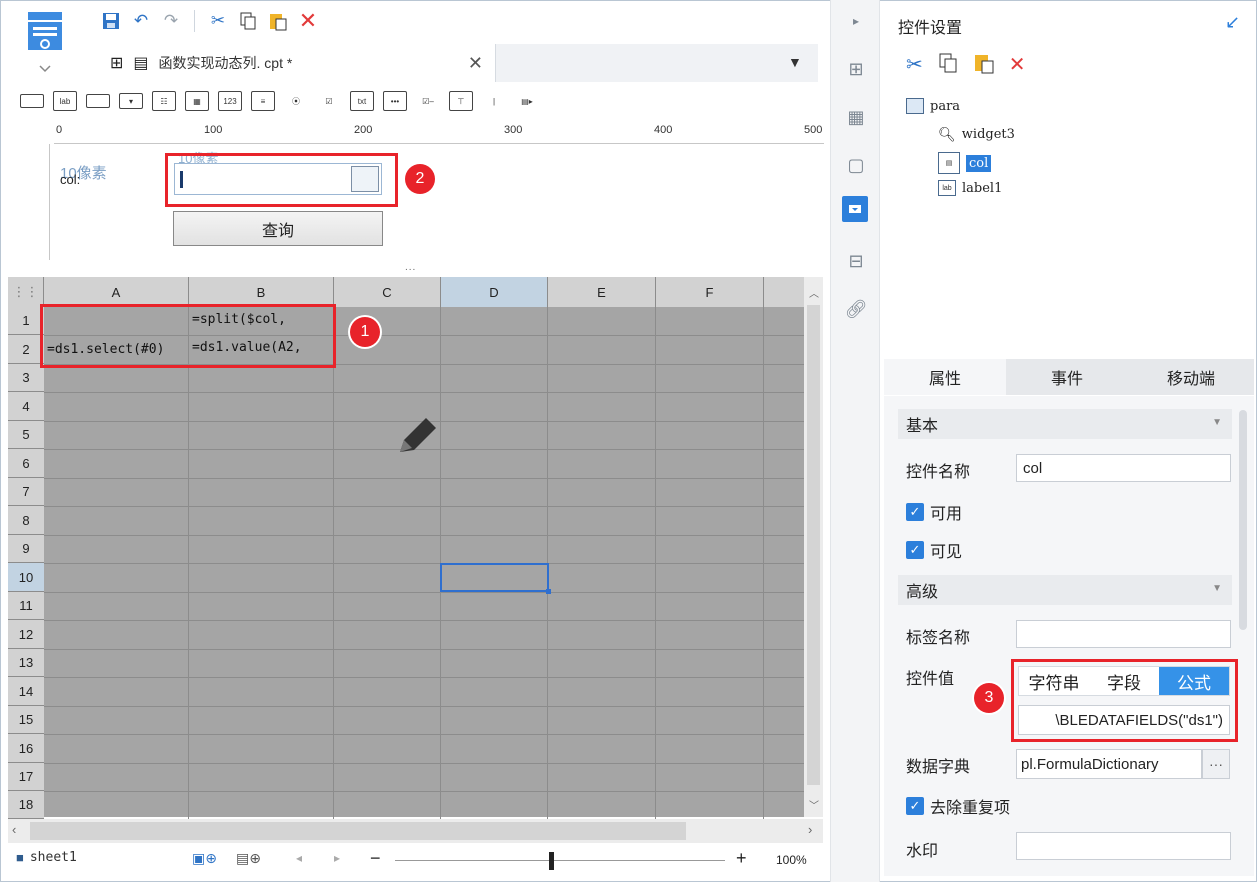 This screenshot has width=1257, height=882. Describe the element at coordinates (970, 188) in the screenshot. I see `tree-node-label1: lab label1` at that location.